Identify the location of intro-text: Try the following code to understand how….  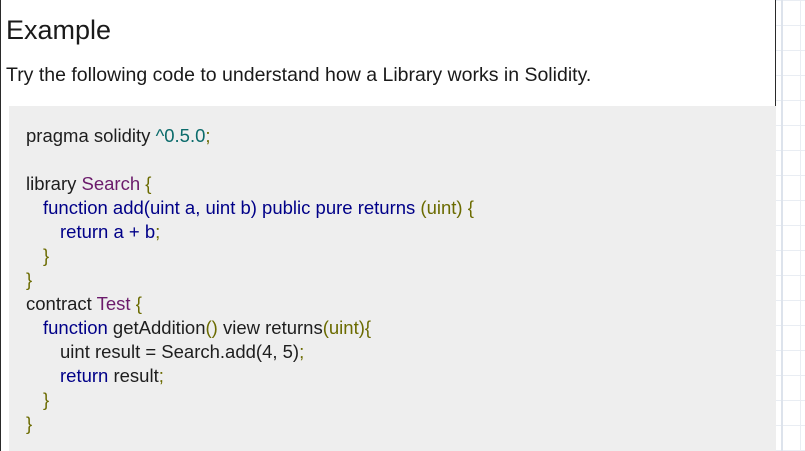
(299, 75).